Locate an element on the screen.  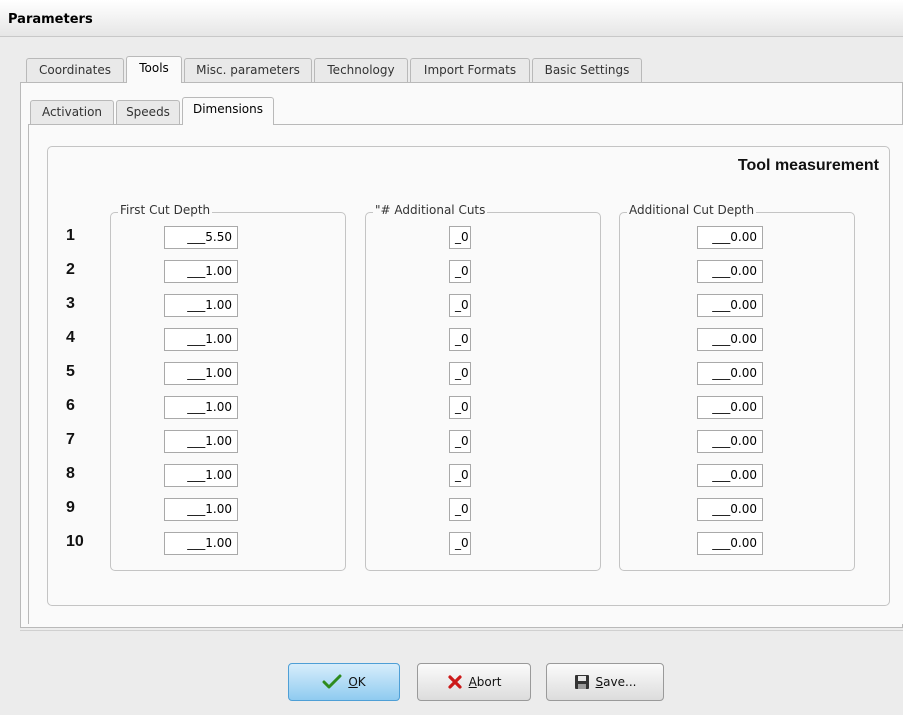
abort-button: Abort is located at coordinates (474, 682).